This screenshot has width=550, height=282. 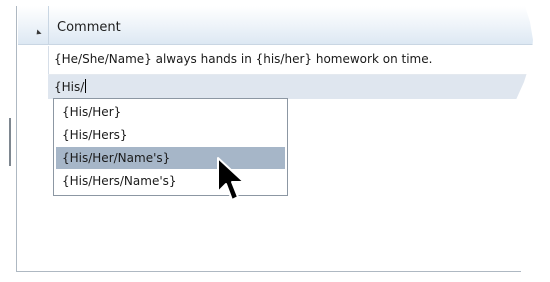 What do you see at coordinates (170, 112) in the screenshot?
I see `autocomplete-option: {His/Her}` at bounding box center [170, 112].